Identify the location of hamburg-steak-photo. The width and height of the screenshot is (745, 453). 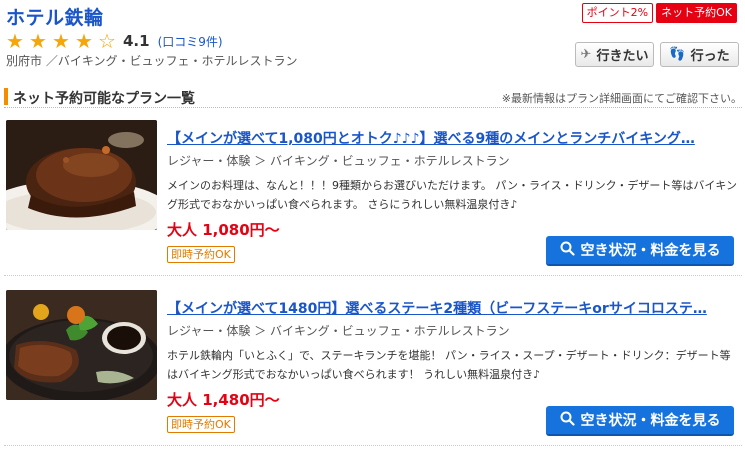
(81, 175).